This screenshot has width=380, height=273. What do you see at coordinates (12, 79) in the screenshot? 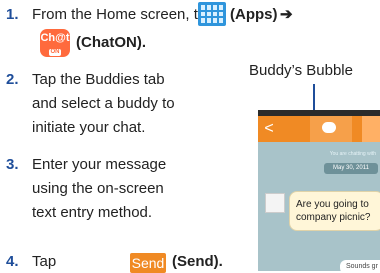
I see `step-2-number: 2.` at bounding box center [12, 79].